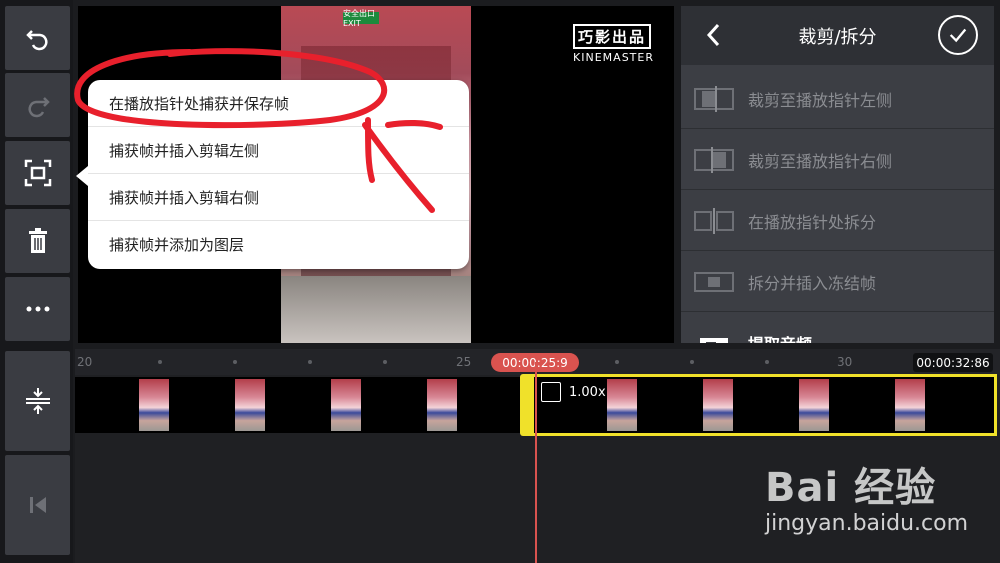 The image size is (1000, 563). What do you see at coordinates (760, 405) in the screenshot?
I see `video-clip-selected` at bounding box center [760, 405].